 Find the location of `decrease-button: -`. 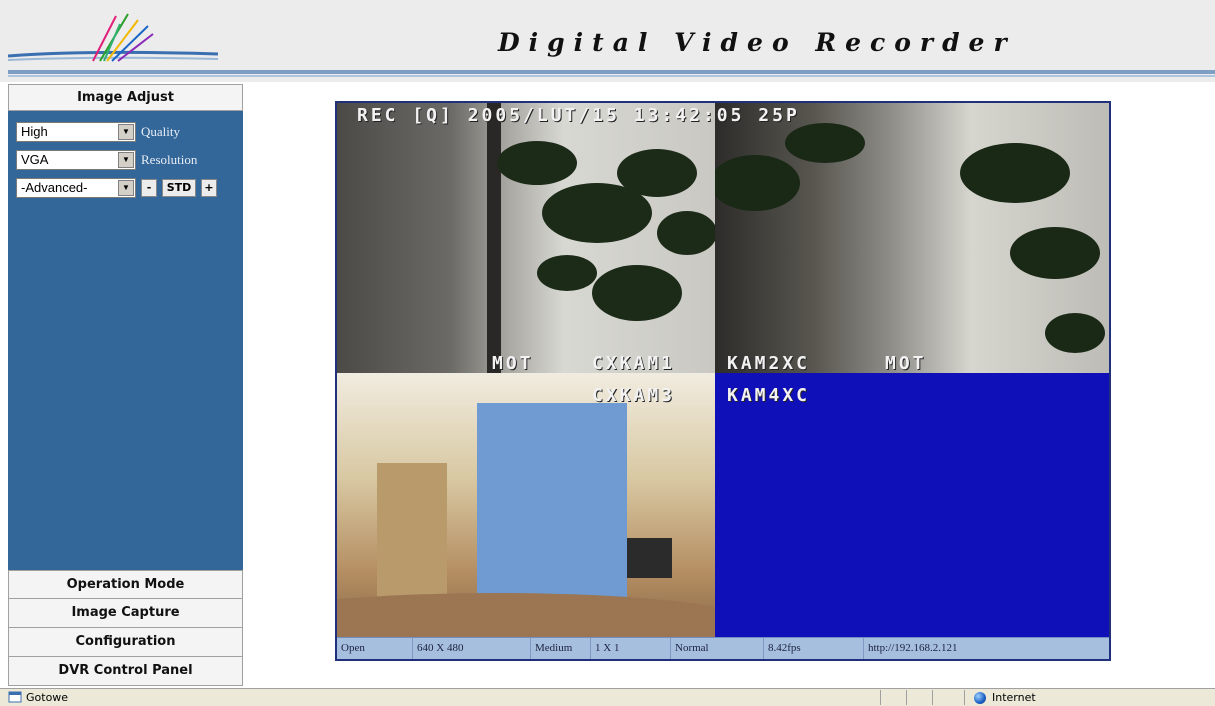

decrease-button: - is located at coordinates (149, 188).